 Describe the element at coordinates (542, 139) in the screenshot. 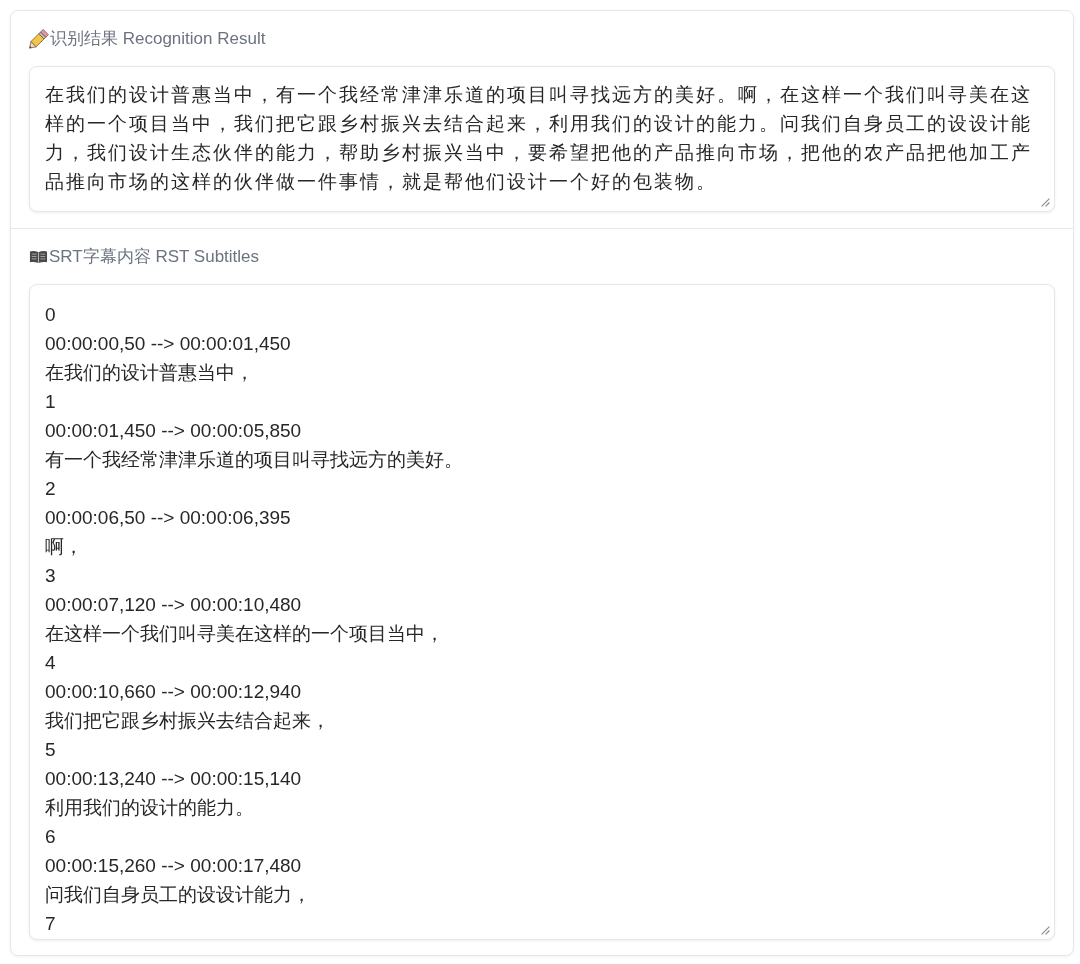

I see `text-area: 在我们的设计普惠当中，有一个我经常津津乐道的项目叫寻找远方的美好。啊，在这样一个我们叫寻美在这样的一个项目当中，我们把它跟乡村振兴去结合起来，利用我们的设计的能力。问我们自身员工的设设计能力，我们设计生态伙伴的能力，帮助乡村振兴当中，要希望把他的产品推向市场，把他的农产品把他加工产品推向市场的这样的伙伴做一件事情，就是帮他们设计一个好的包装物。` at that location.